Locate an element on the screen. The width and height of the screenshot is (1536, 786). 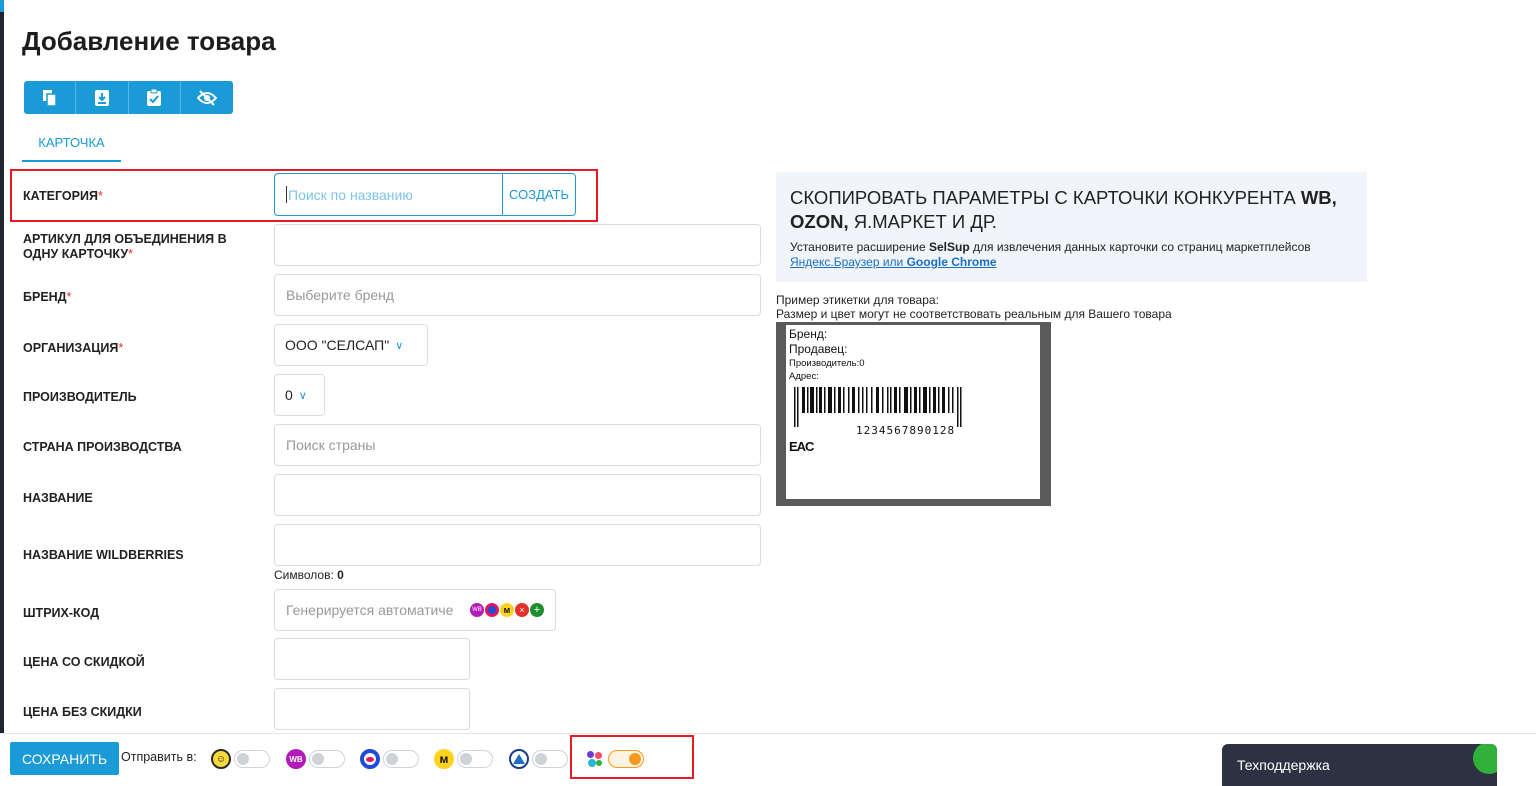
clipboard-check-icon is located at coordinates (154, 97).